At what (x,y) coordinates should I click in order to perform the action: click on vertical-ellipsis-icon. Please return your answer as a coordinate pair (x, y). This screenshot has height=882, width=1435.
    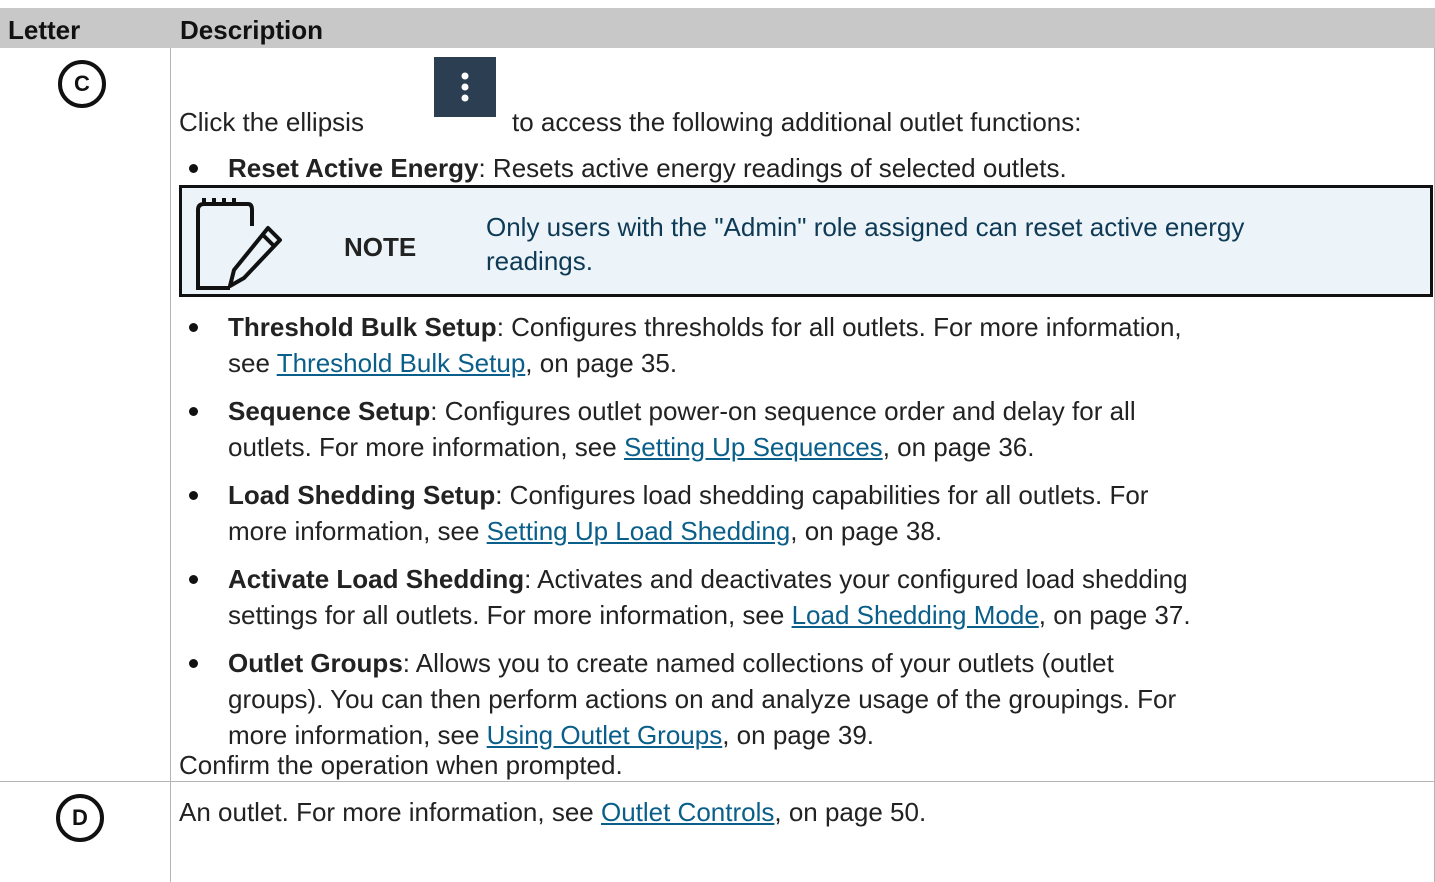
    Looking at the image, I should click on (465, 87).